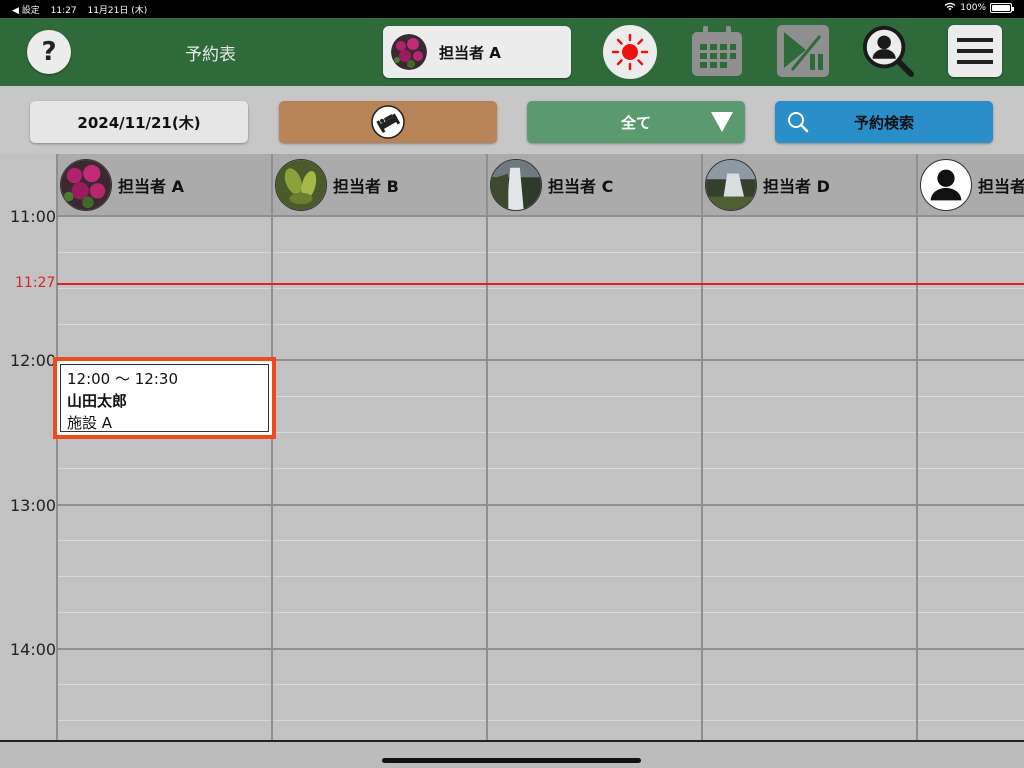 The width and height of the screenshot is (1024, 768). Describe the element at coordinates (470, 52) in the screenshot. I see `current-staff-name: 担当者 A` at that location.